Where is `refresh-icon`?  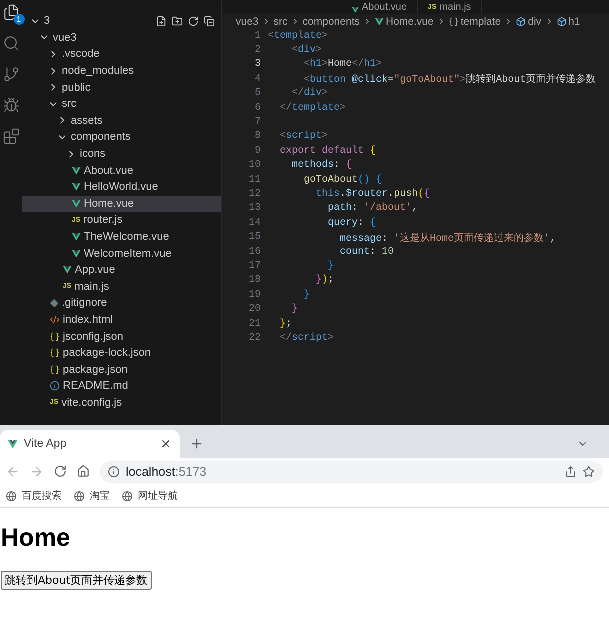
refresh-icon is located at coordinates (193, 21).